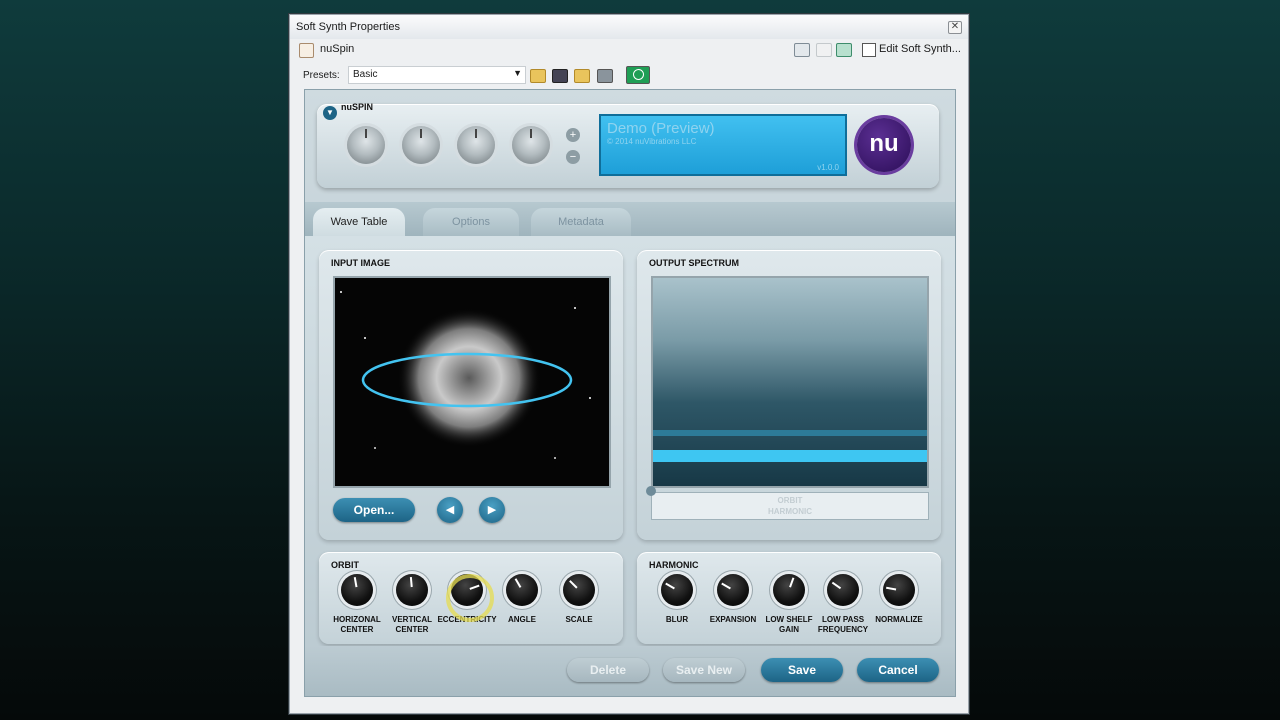 Image resolution: width=1280 pixels, height=720 pixels. Describe the element at coordinates (538, 76) in the screenshot. I see `open-folder-icon` at that location.